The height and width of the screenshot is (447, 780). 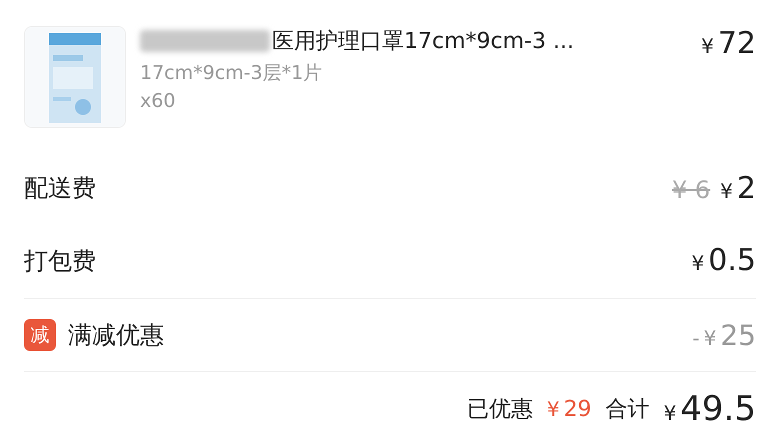 What do you see at coordinates (724, 335) in the screenshot?
I see `discount-amount: - ¥25` at bounding box center [724, 335].